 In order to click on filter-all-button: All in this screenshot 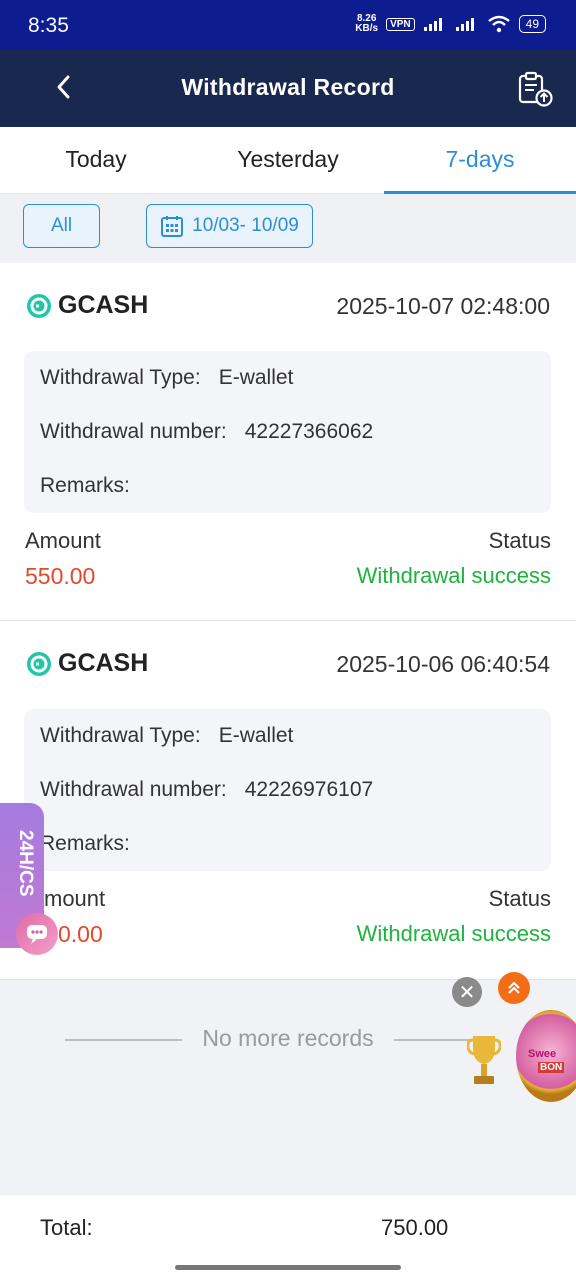, I will do `click(61, 226)`.